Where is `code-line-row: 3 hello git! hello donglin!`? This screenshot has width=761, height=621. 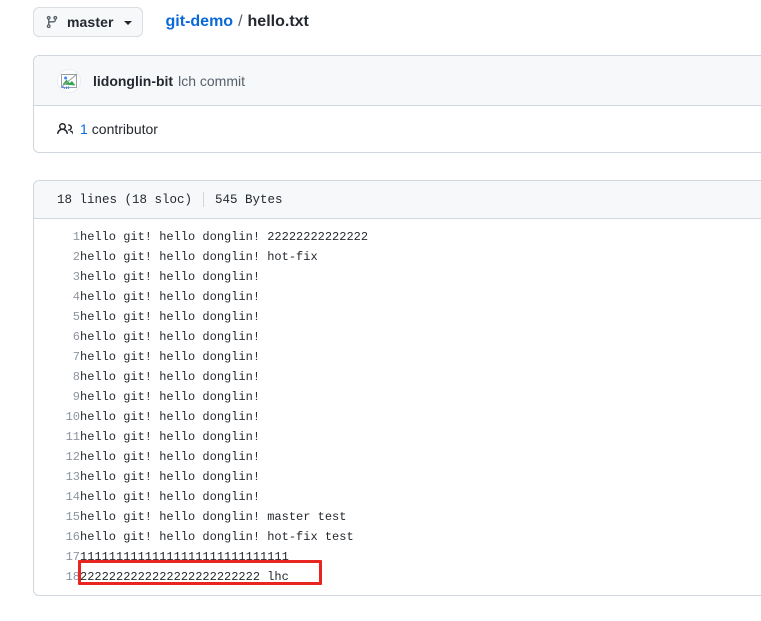
code-line-row: 3 hello git! hello donglin! is located at coordinates (397, 277).